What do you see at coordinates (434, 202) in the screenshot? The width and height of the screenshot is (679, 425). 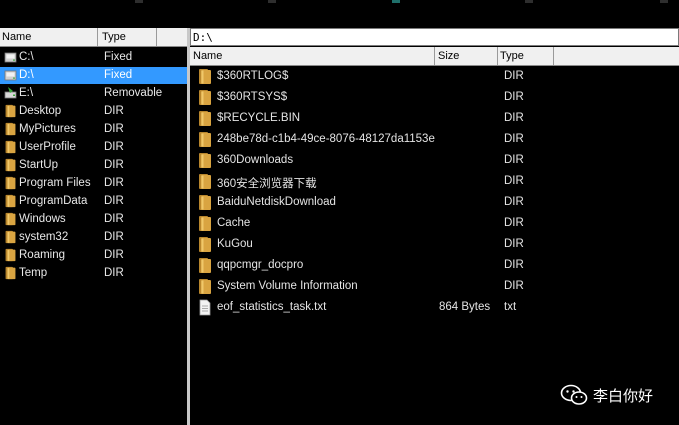 I see `file-row: BaiduNetdiskDownload DIR` at bounding box center [434, 202].